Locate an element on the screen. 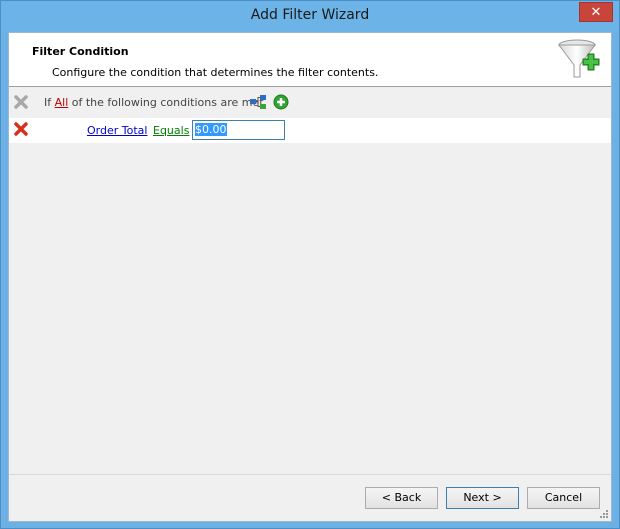  condition-row: Order Total Equals $0.00 is located at coordinates (310, 130).